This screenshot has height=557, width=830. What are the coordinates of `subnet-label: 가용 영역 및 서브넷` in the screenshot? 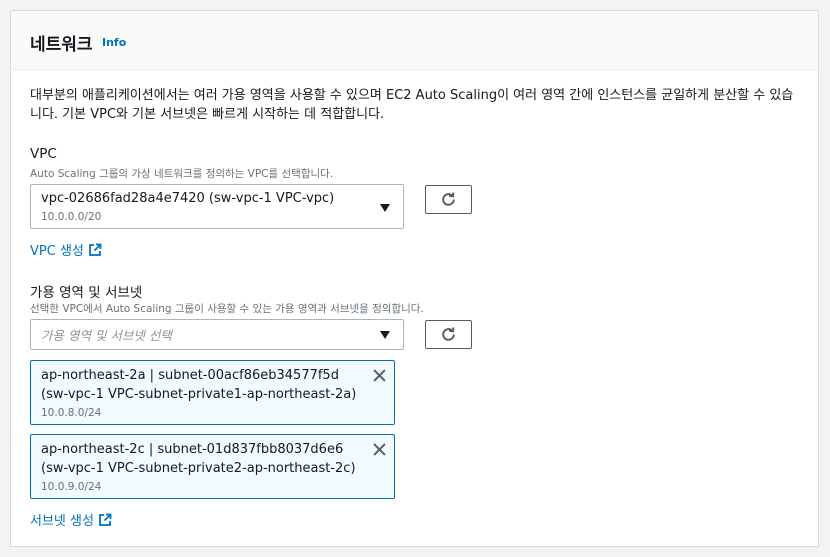 It's located at (86, 293).